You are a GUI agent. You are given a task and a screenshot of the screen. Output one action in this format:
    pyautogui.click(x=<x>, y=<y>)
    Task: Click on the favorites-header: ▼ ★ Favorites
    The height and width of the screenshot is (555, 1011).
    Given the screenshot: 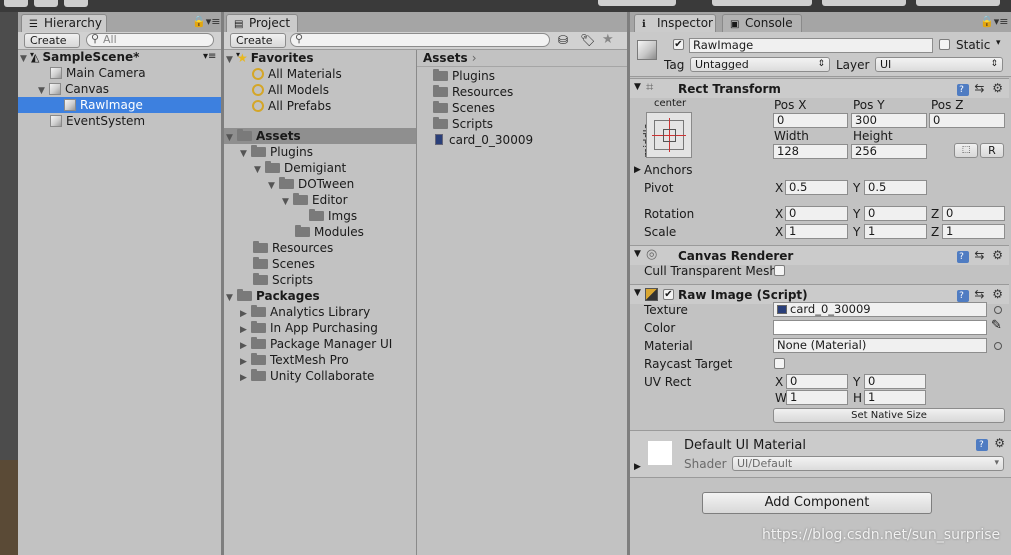 What is the action you would take?
    pyautogui.click(x=269, y=58)
    